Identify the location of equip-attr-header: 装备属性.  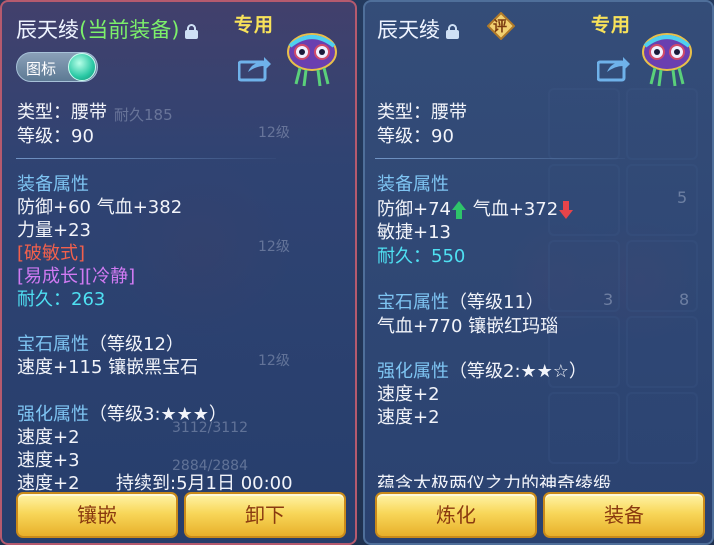
(413, 184).